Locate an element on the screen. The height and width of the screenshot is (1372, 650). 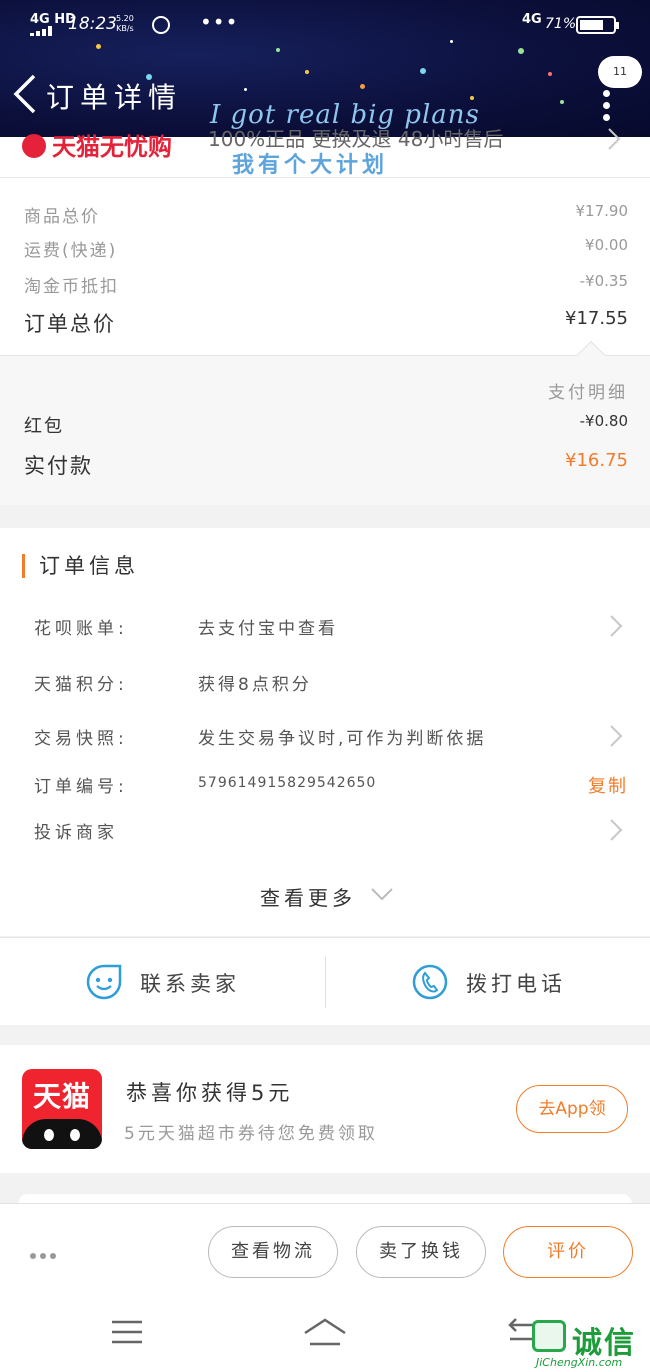
info-row-order-number: 订单编号: 579614915829542650 复制 is located at coordinates (331, 787).